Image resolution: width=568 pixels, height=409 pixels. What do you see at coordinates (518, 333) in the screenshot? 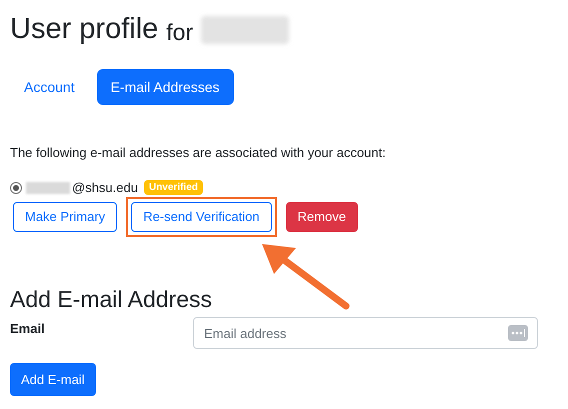
I see `autofill-icon` at bounding box center [518, 333].